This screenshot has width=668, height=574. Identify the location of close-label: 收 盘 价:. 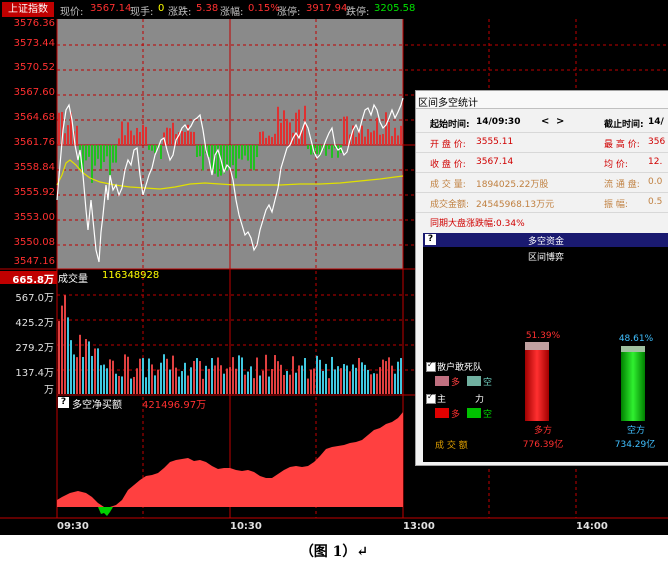
(448, 165).